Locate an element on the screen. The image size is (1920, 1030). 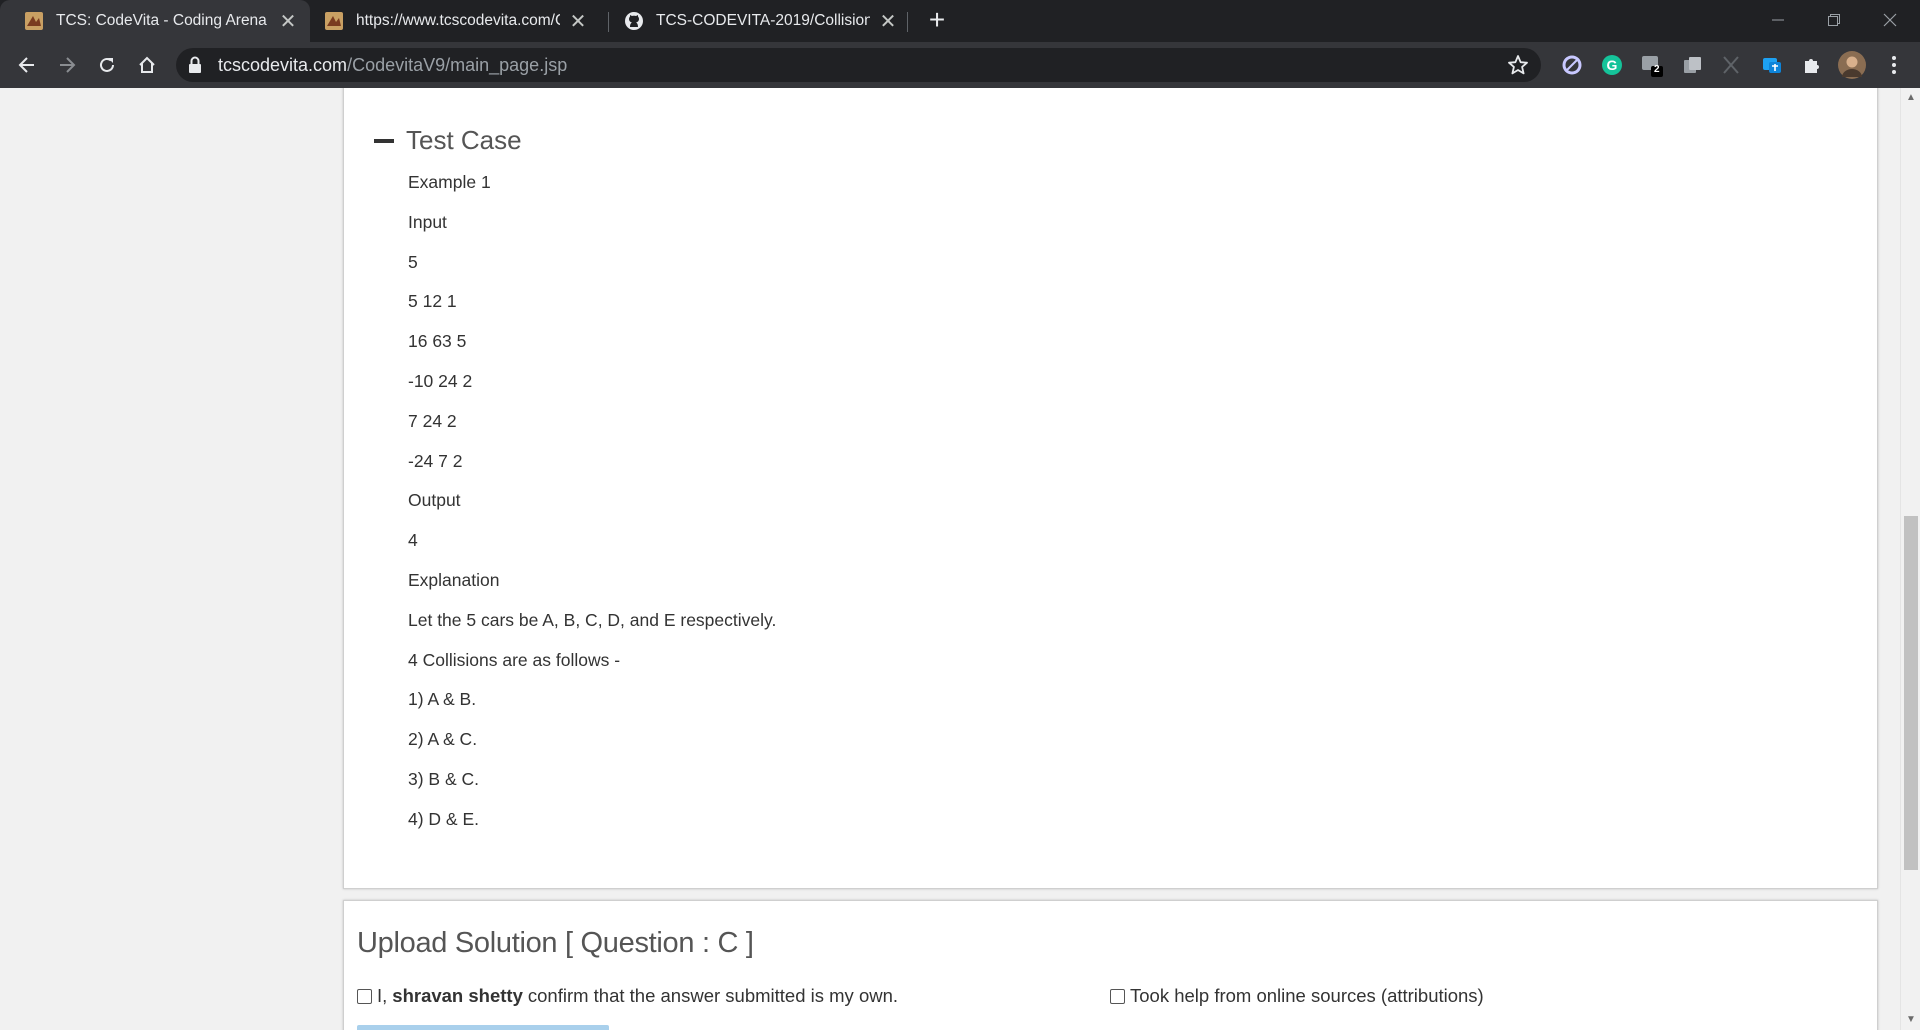
tab-codevita-arena: TCS: CodeVita - Coding Arena ✕ is located at coordinates (155, 21).